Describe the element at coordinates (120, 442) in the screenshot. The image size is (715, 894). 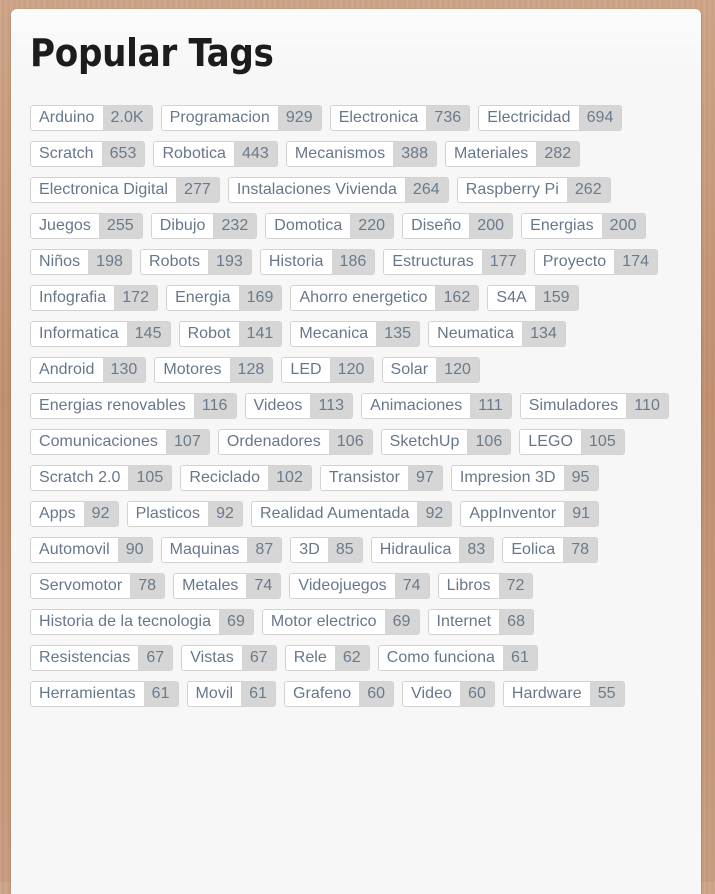
I see `tag-item: Comunicaciones 107` at that location.